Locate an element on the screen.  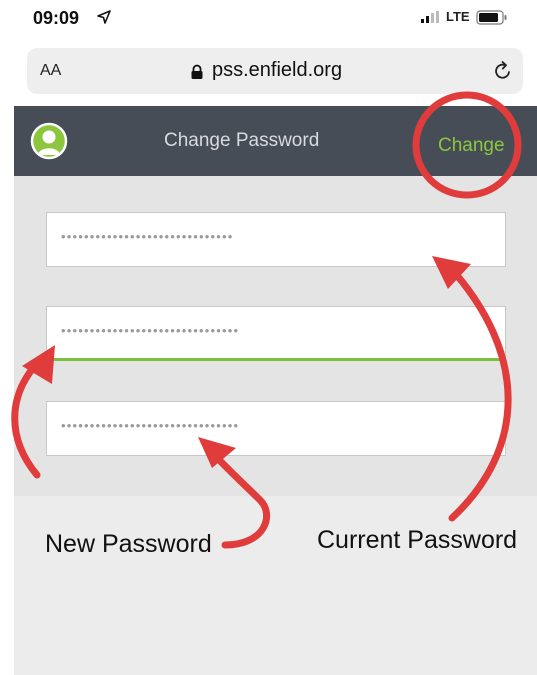
text-size-button: AA is located at coordinates (50, 71).